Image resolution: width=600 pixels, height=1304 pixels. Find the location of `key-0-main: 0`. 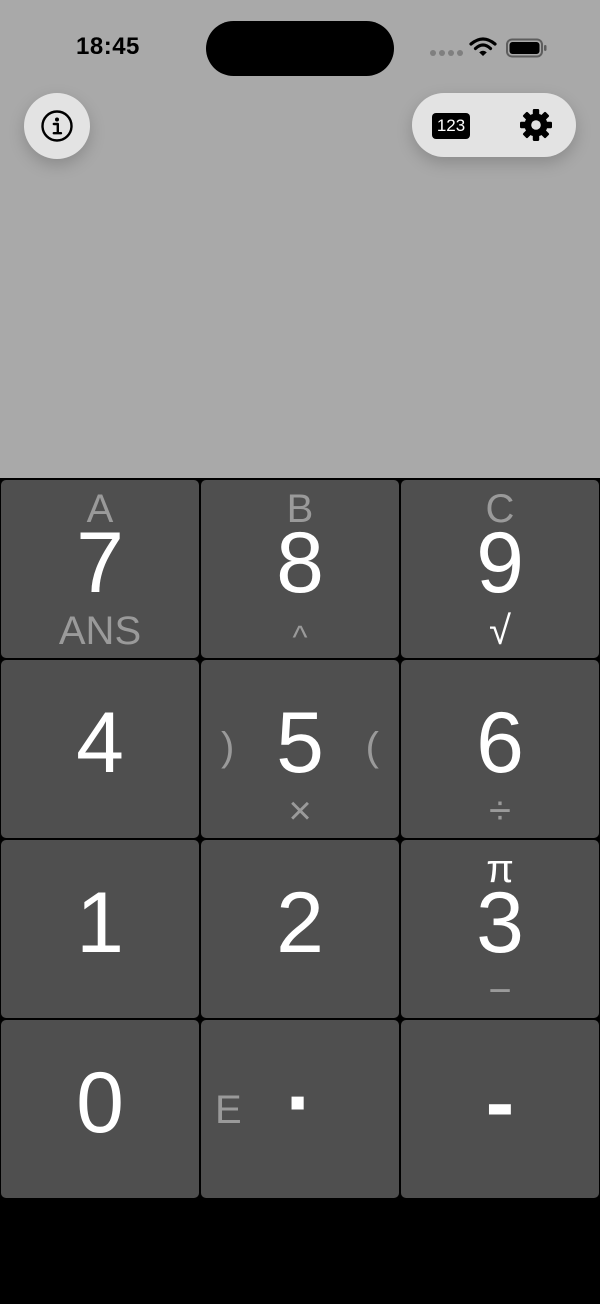

key-0-main: 0 is located at coordinates (100, 1103).